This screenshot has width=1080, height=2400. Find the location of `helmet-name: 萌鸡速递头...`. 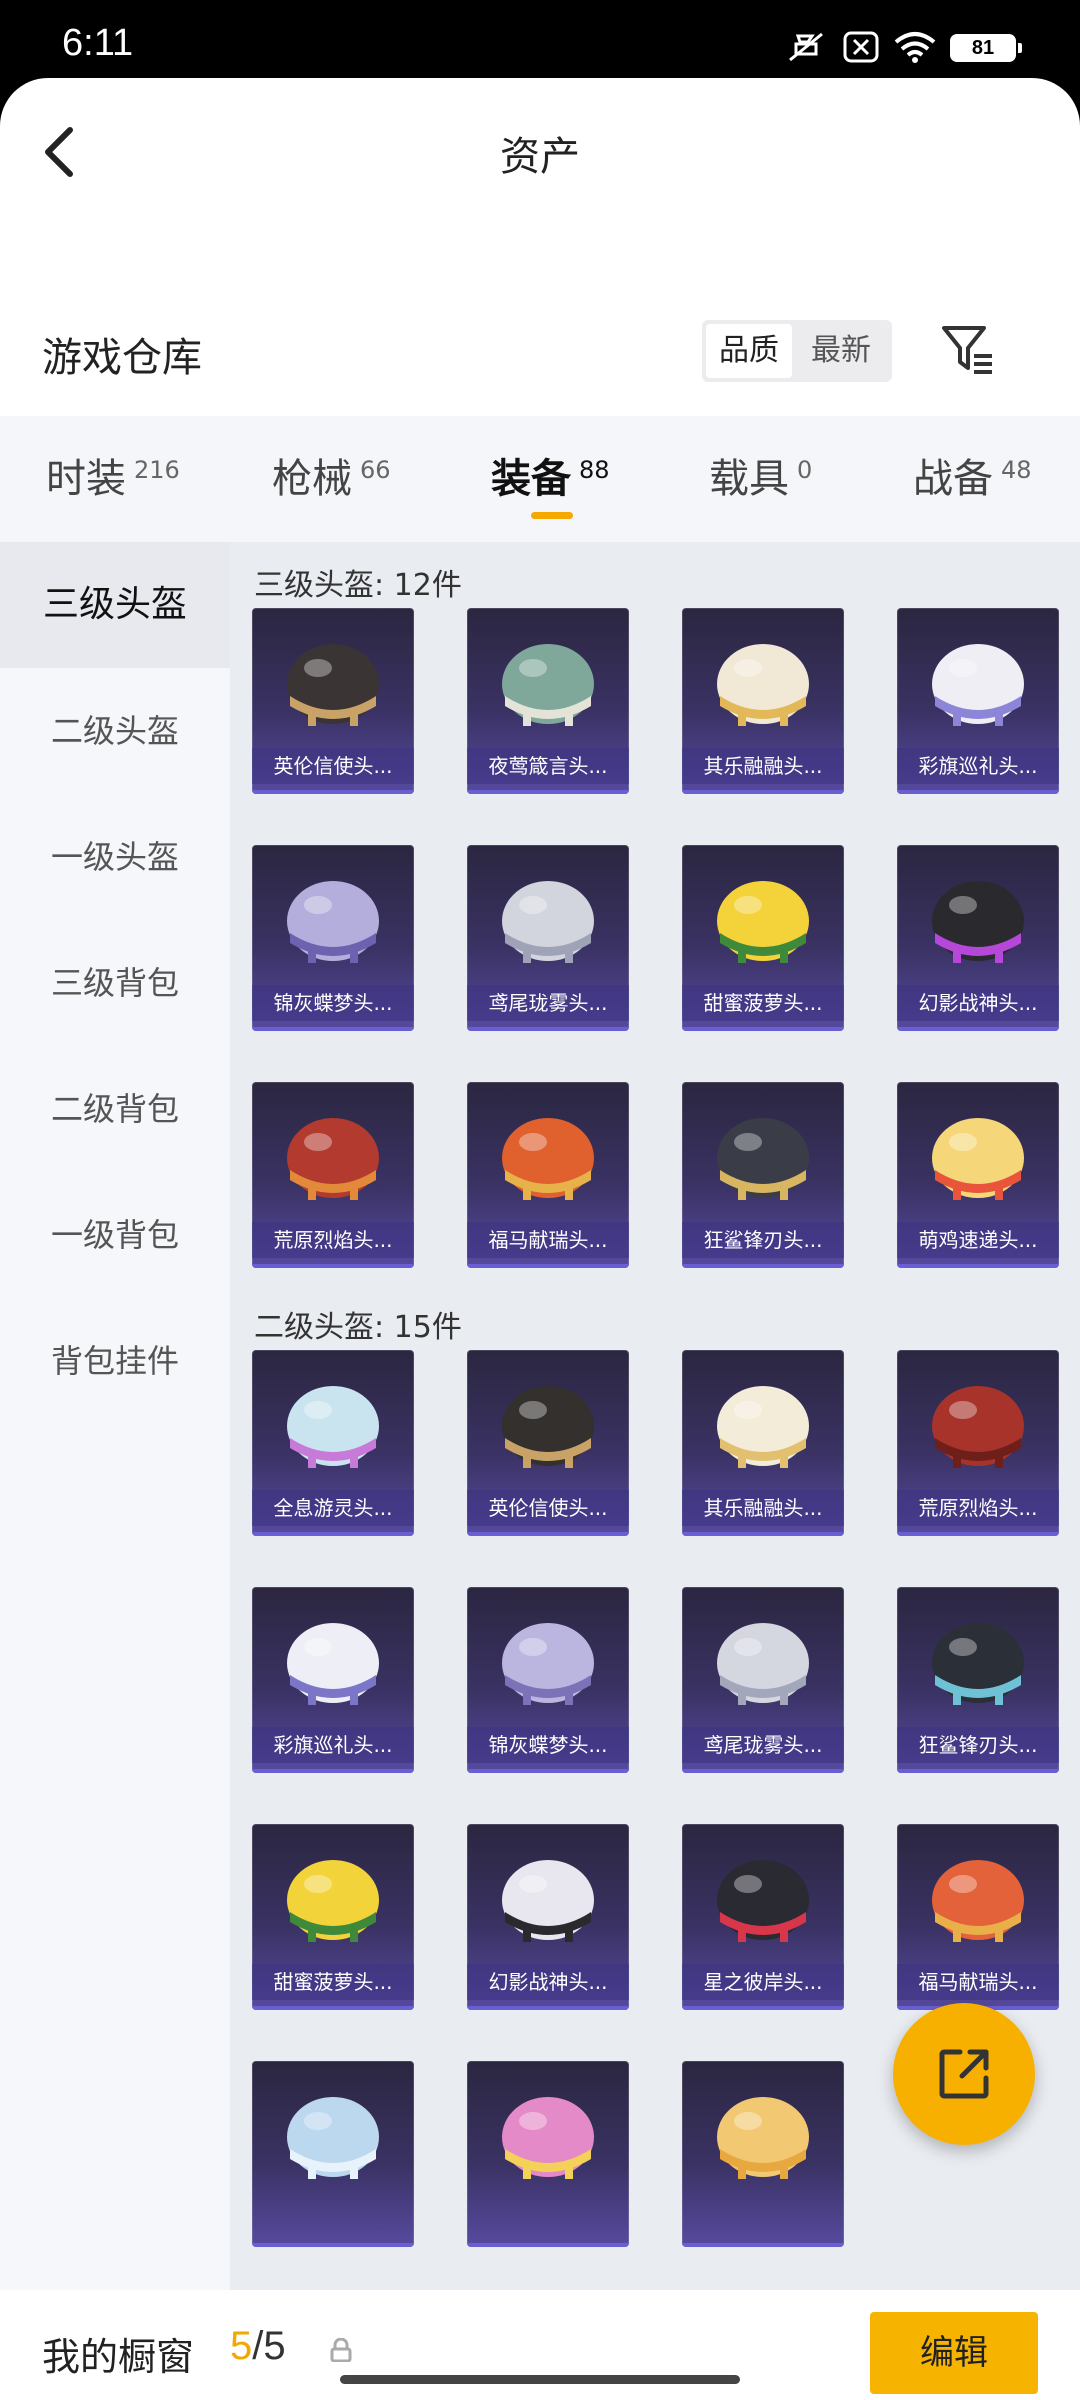

helmet-name: 萌鸡速递头... is located at coordinates (978, 1240).